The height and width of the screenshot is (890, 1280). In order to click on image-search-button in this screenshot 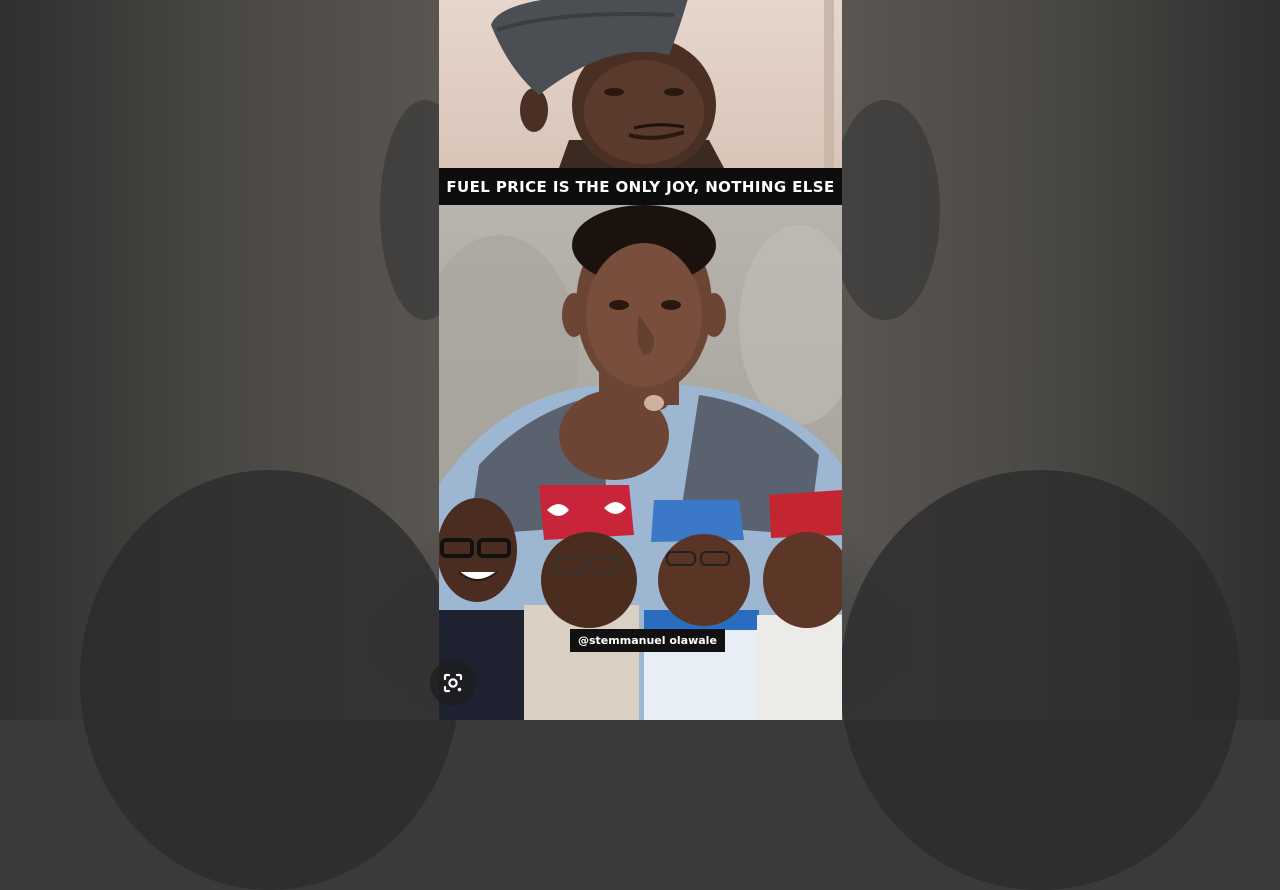, I will do `click(453, 683)`.